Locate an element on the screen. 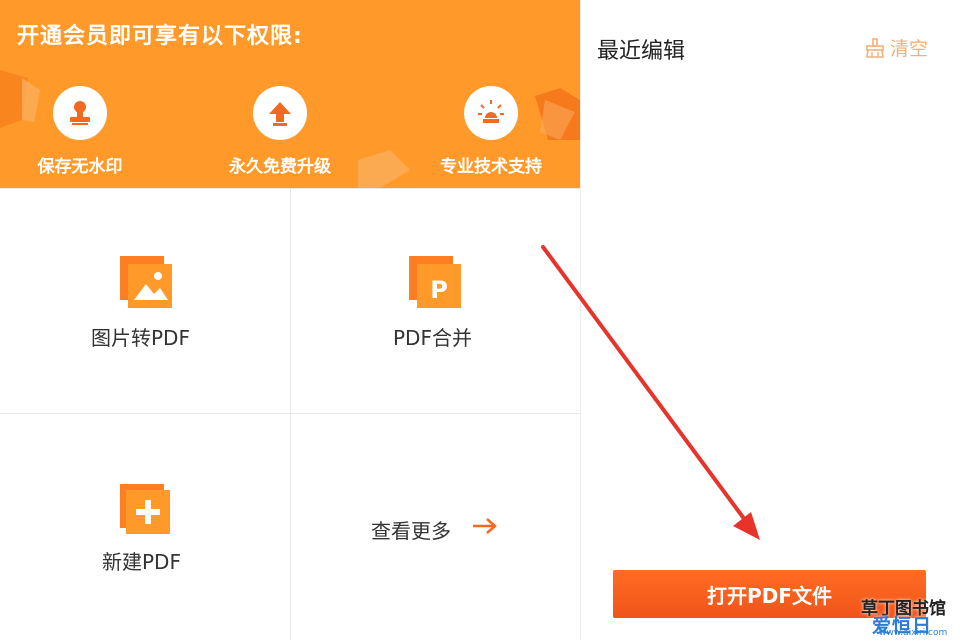  perk-label: 专业技术支持 is located at coordinates (491, 167).